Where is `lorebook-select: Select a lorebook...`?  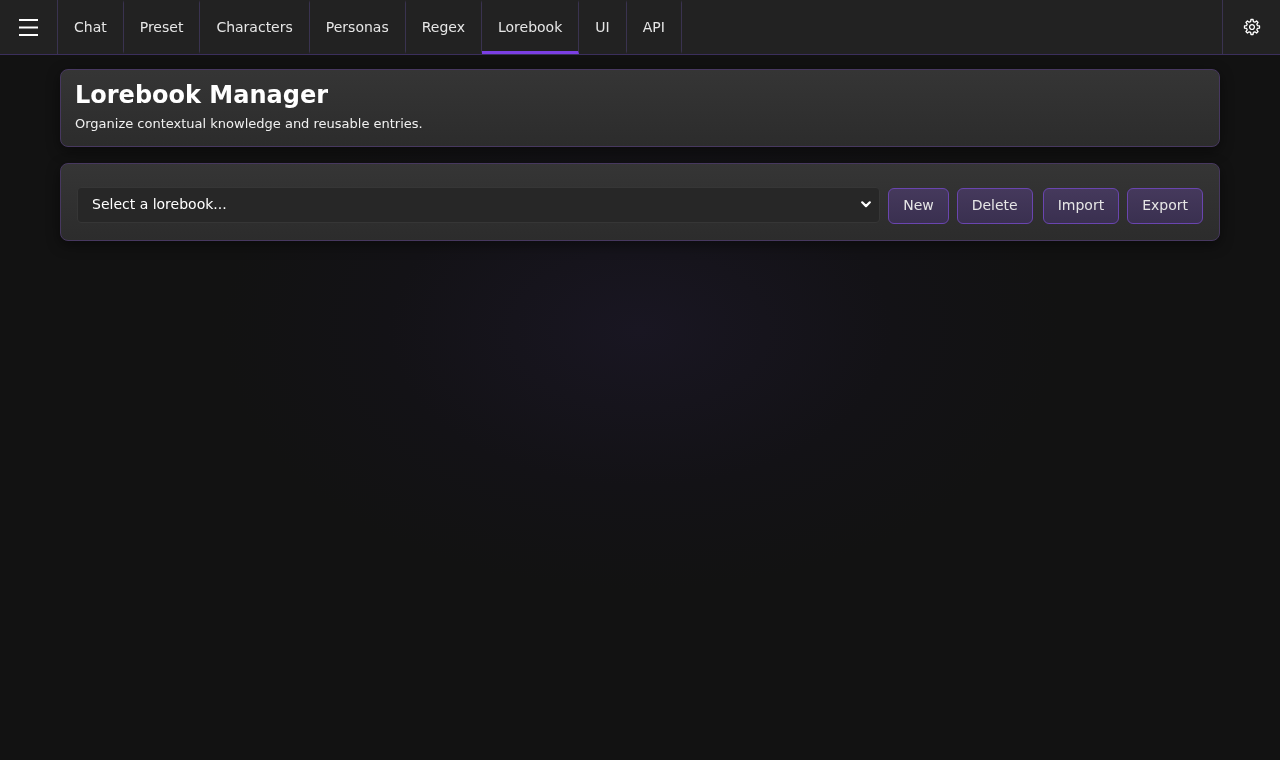
lorebook-select: Select a lorebook... is located at coordinates (479, 204).